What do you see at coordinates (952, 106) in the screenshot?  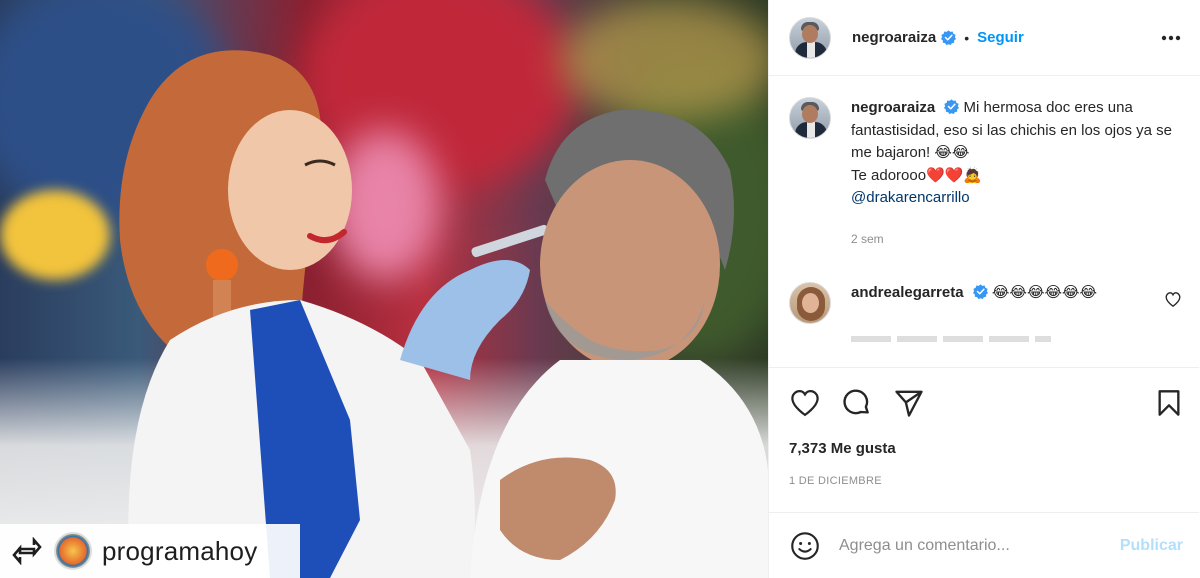 I see `caption-verified-icon` at bounding box center [952, 106].